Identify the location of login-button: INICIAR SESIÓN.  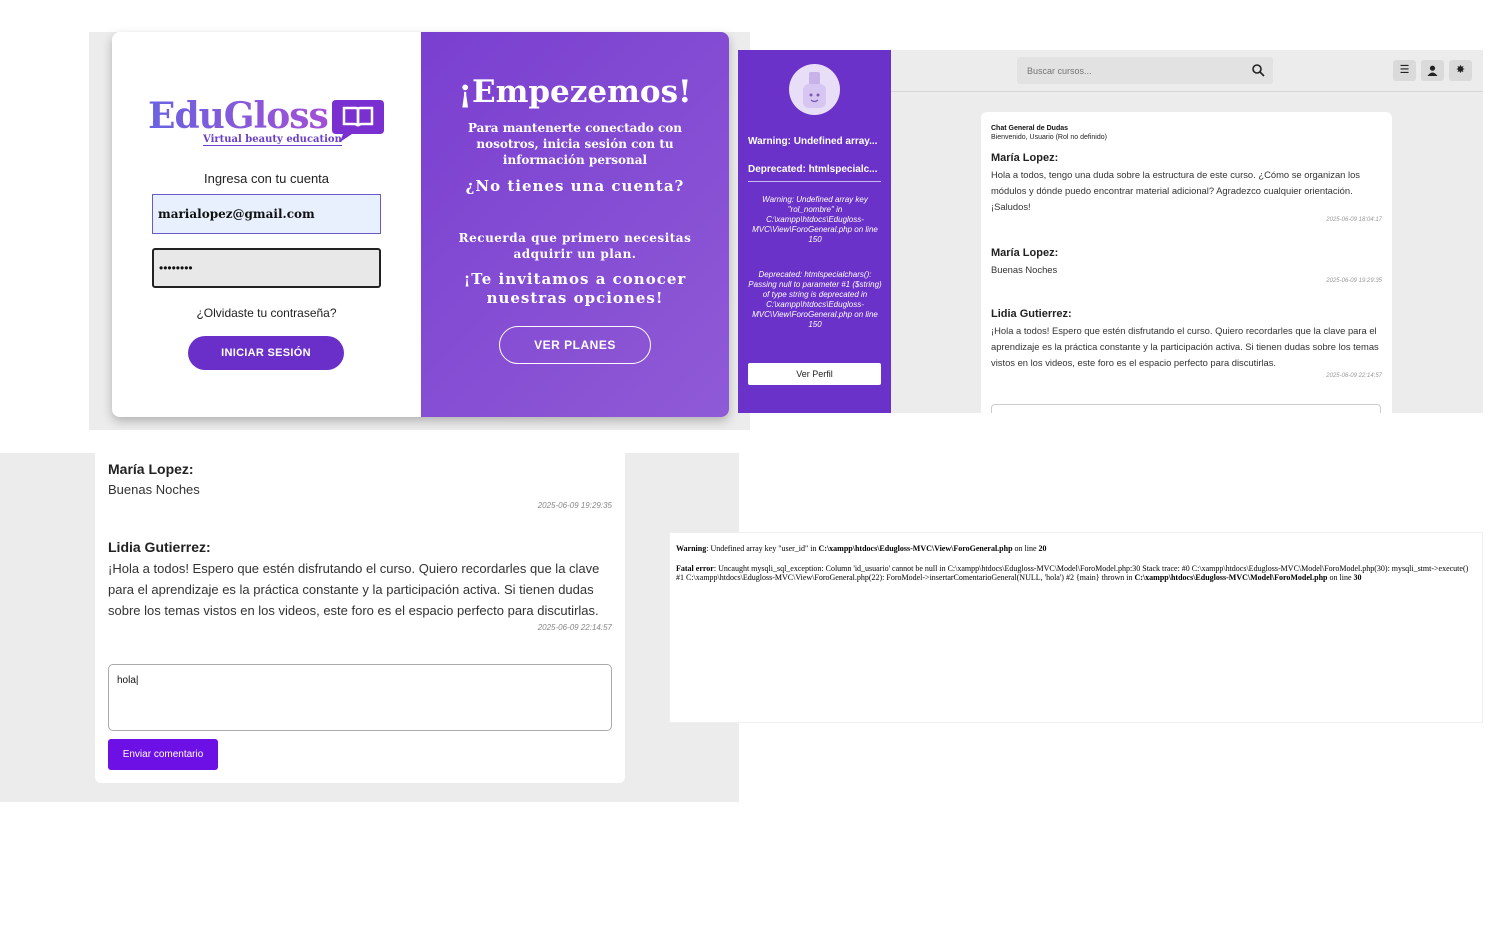
(266, 353).